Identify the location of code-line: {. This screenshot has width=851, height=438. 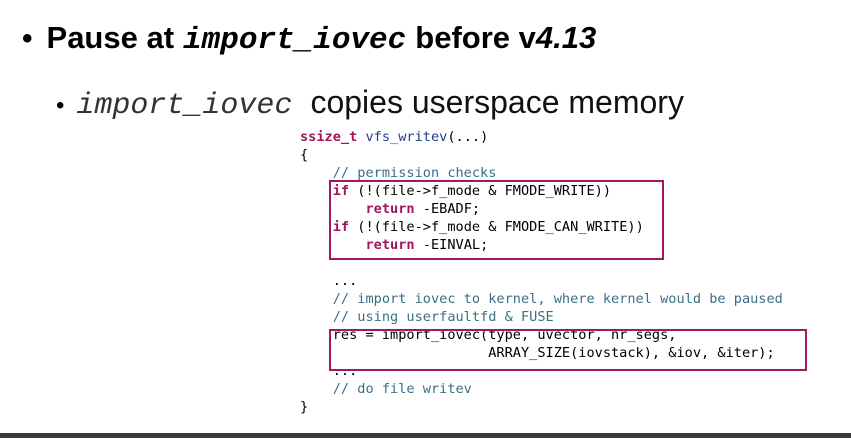
(304, 155).